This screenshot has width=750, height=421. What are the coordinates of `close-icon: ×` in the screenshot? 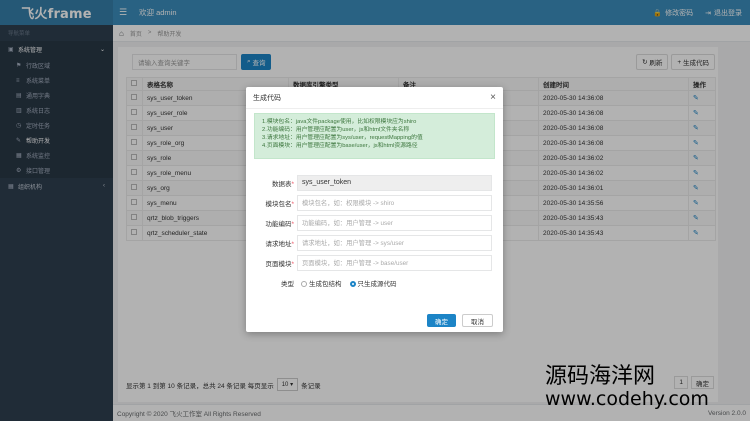 It's located at (493, 97).